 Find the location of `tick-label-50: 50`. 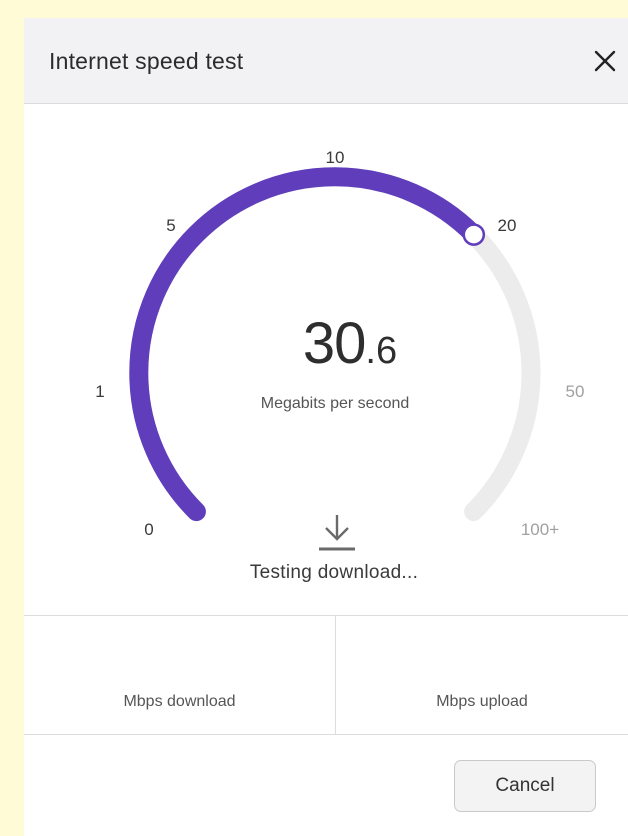

tick-label-50: 50 is located at coordinates (575, 391).